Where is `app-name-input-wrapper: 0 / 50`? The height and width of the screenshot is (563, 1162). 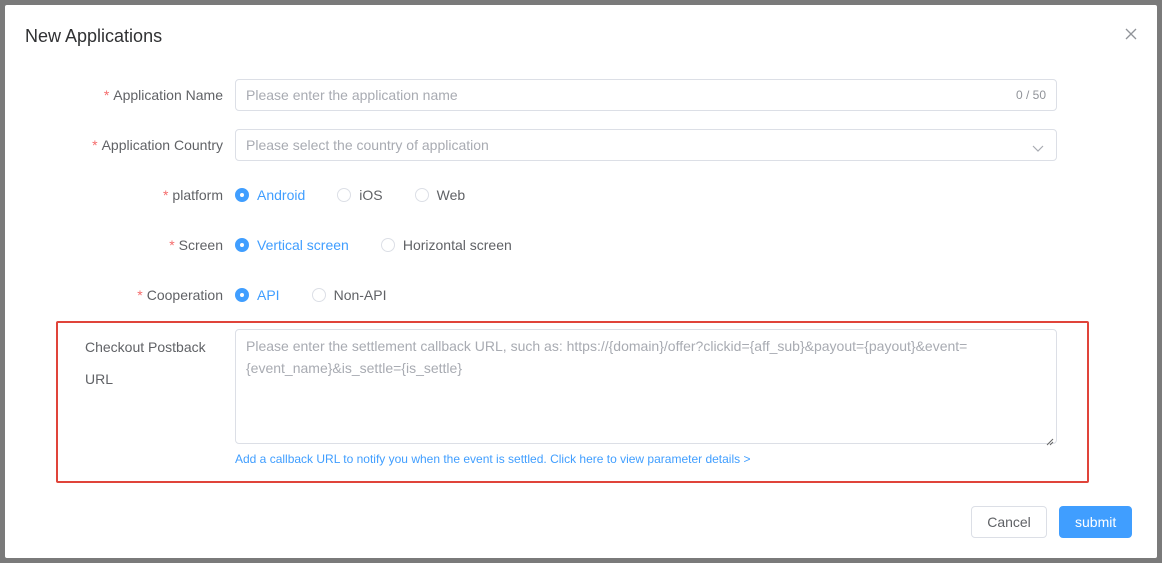 app-name-input-wrapper: 0 / 50 is located at coordinates (646, 95).